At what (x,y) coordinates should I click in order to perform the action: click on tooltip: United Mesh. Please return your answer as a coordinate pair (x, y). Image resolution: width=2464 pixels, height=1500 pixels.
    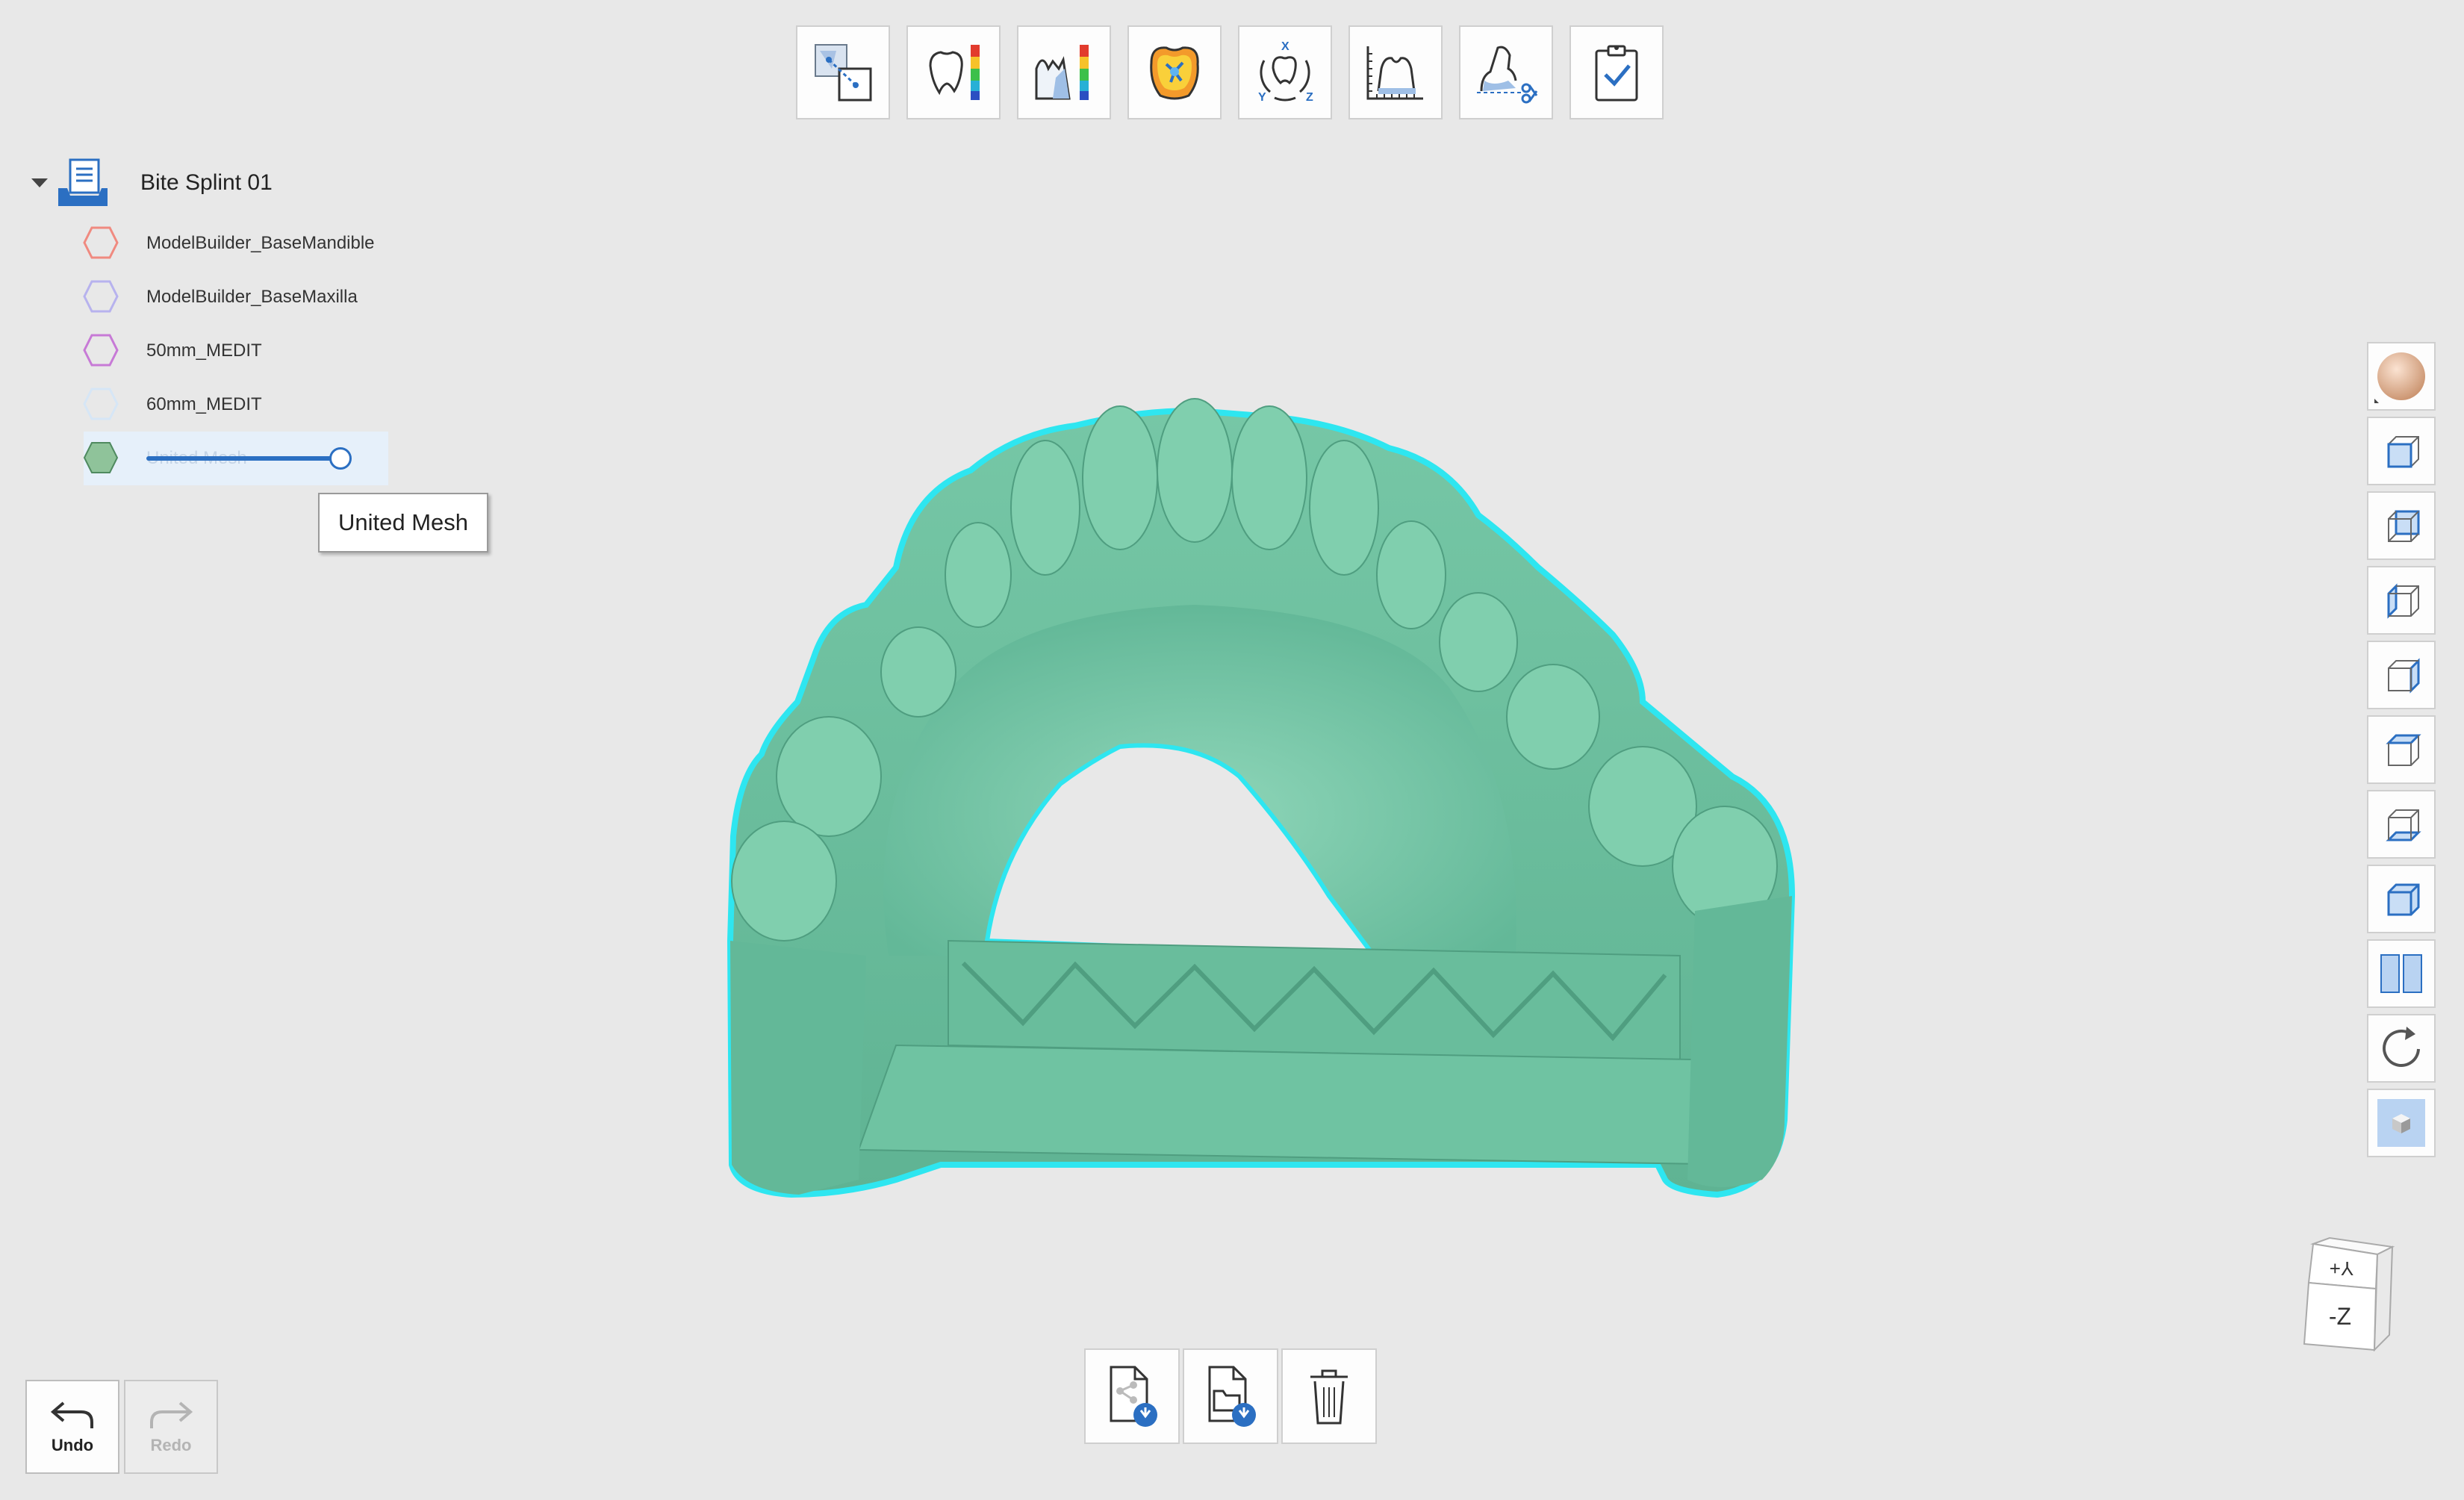
    Looking at the image, I should click on (403, 523).